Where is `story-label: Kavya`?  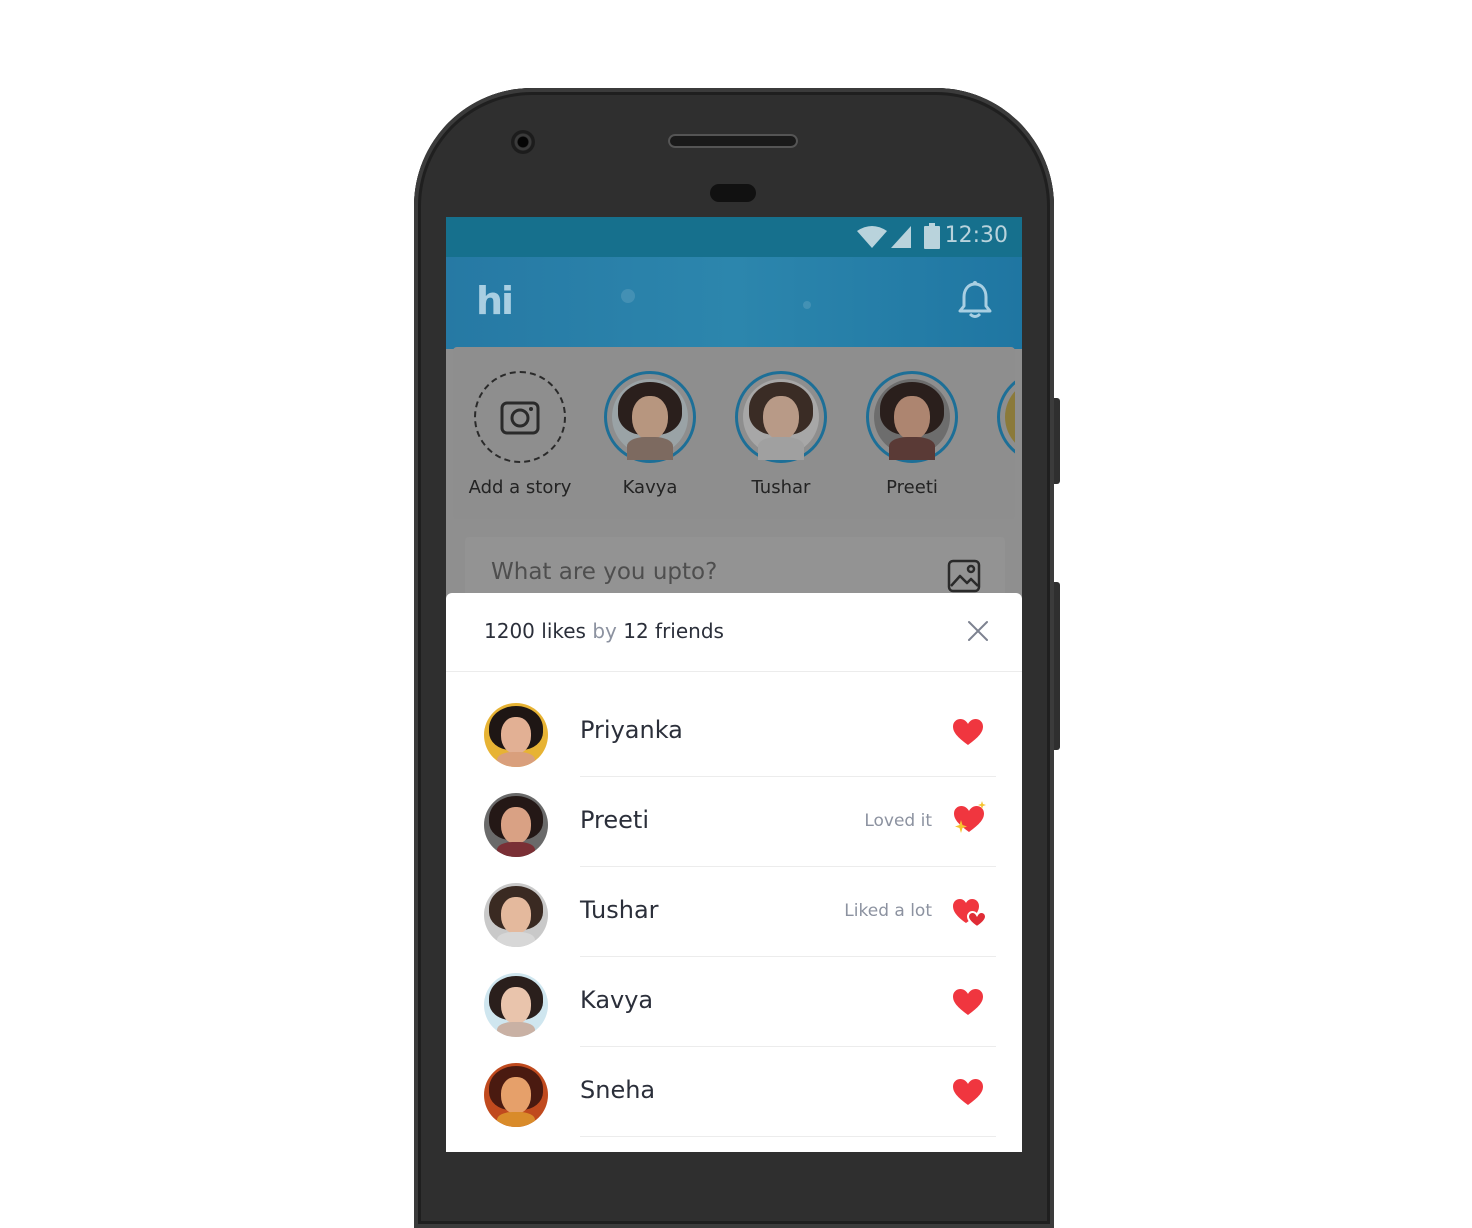 story-label: Kavya is located at coordinates (650, 487).